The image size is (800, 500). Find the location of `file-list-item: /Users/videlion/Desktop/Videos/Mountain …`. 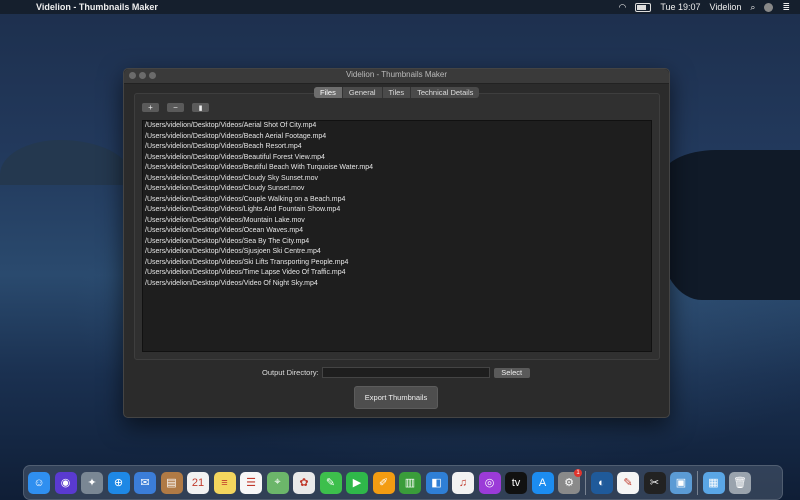

file-list-item: /Users/videlion/Desktop/Videos/Mountain … is located at coordinates (397, 221).